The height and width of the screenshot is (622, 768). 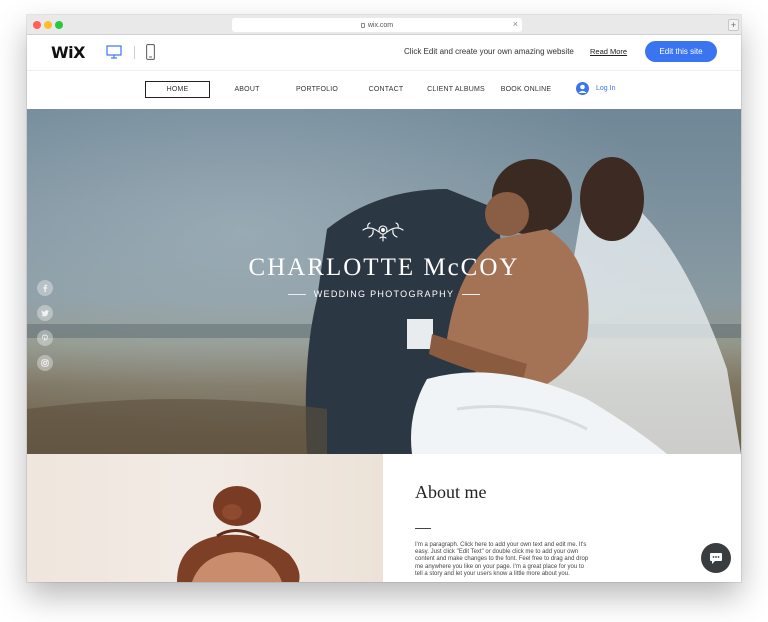 I want to click on browser-titlebar: wix.com × +, so click(x=384, y=25).